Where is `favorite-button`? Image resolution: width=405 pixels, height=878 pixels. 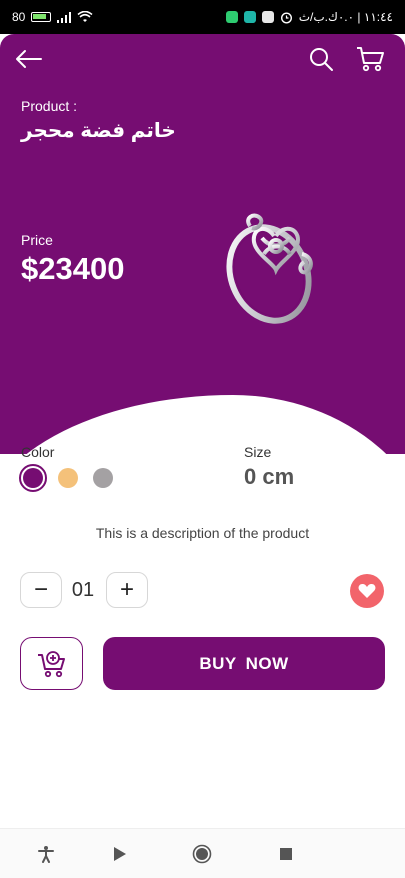 favorite-button is located at coordinates (367, 591).